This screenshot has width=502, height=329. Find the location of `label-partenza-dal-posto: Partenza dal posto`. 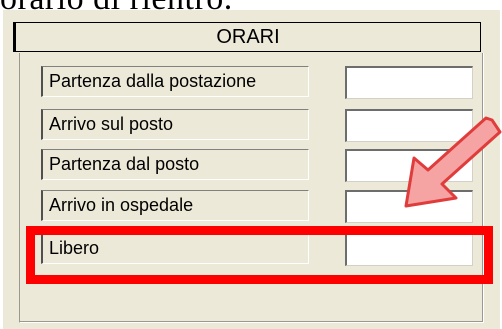

label-partenza-dal-posto: Partenza dal posto is located at coordinates (175, 164).